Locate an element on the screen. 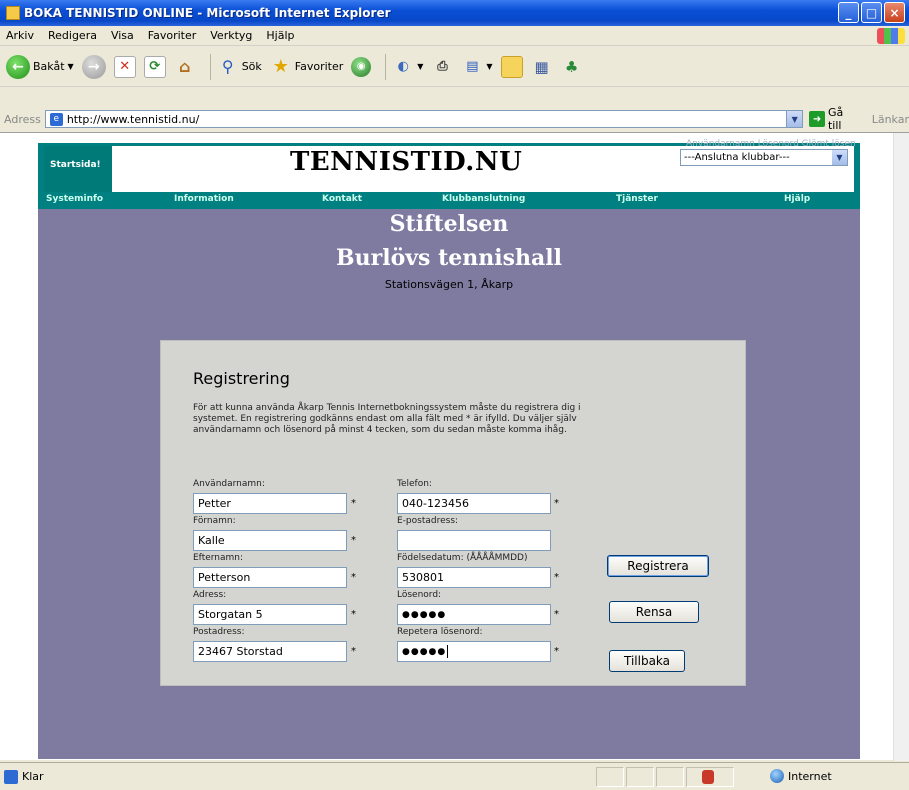  privacy-icon is located at coordinates (708, 777).